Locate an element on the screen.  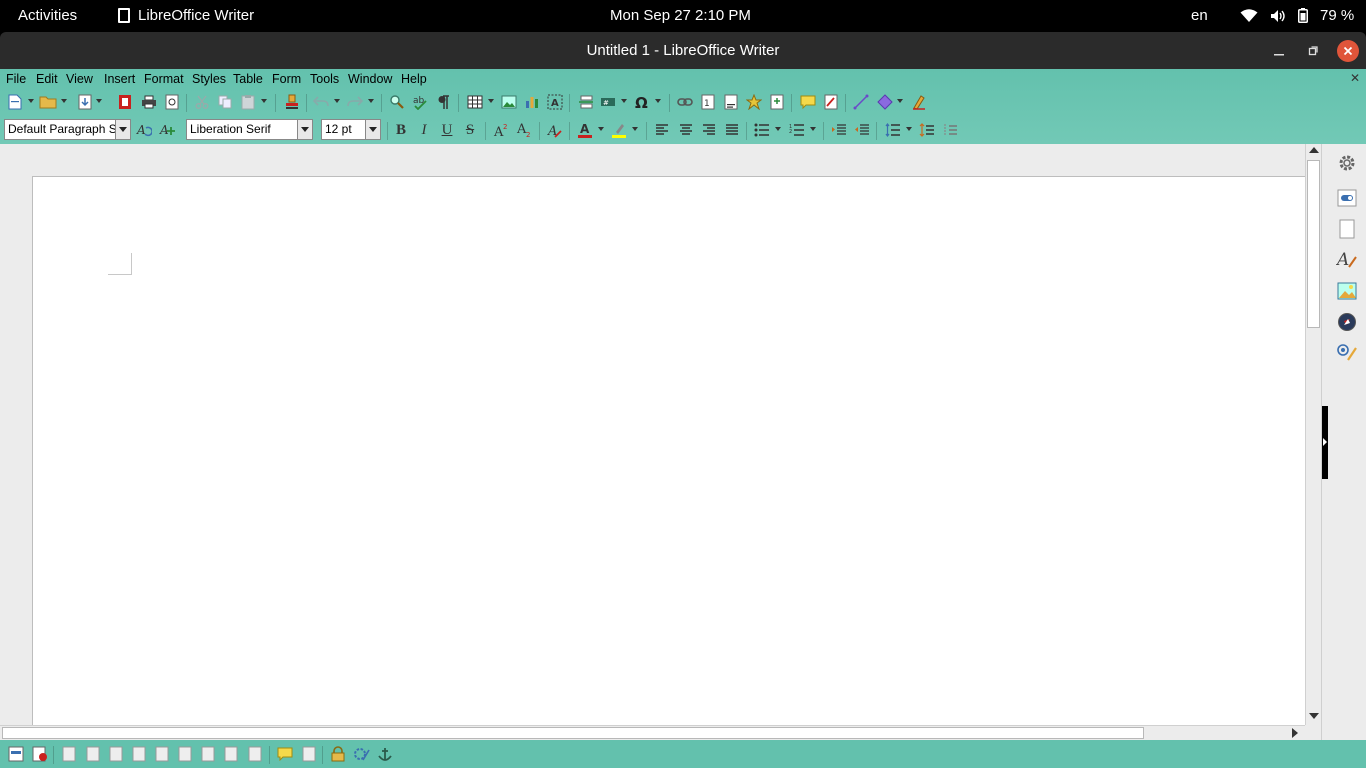
close-document-icon: ✕ is located at coordinates (1355, 78).